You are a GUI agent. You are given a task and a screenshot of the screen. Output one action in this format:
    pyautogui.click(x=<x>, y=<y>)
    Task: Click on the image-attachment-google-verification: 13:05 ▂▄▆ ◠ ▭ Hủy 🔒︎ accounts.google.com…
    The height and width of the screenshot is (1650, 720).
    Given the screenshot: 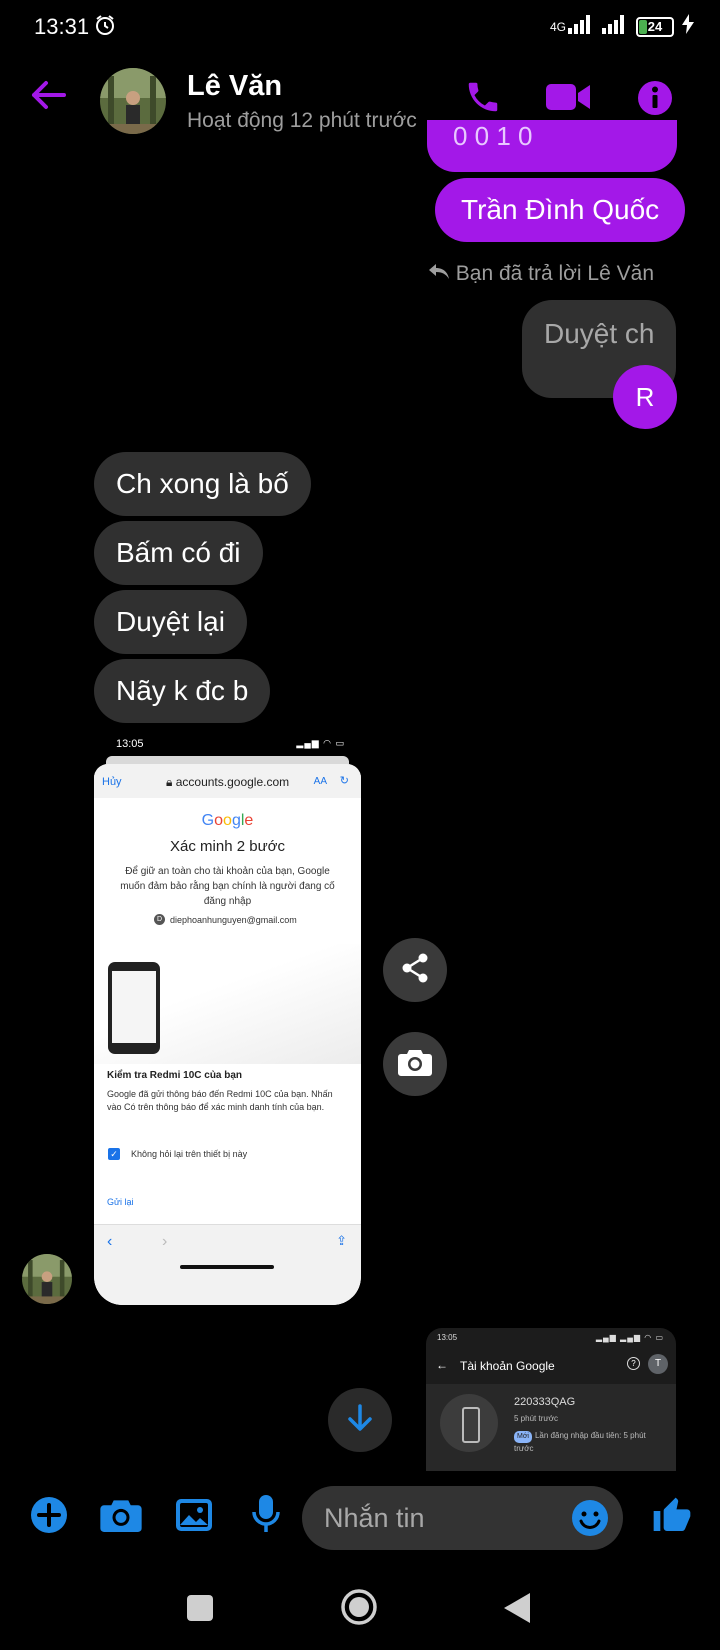 What is the action you would take?
    pyautogui.click(x=227, y=1017)
    